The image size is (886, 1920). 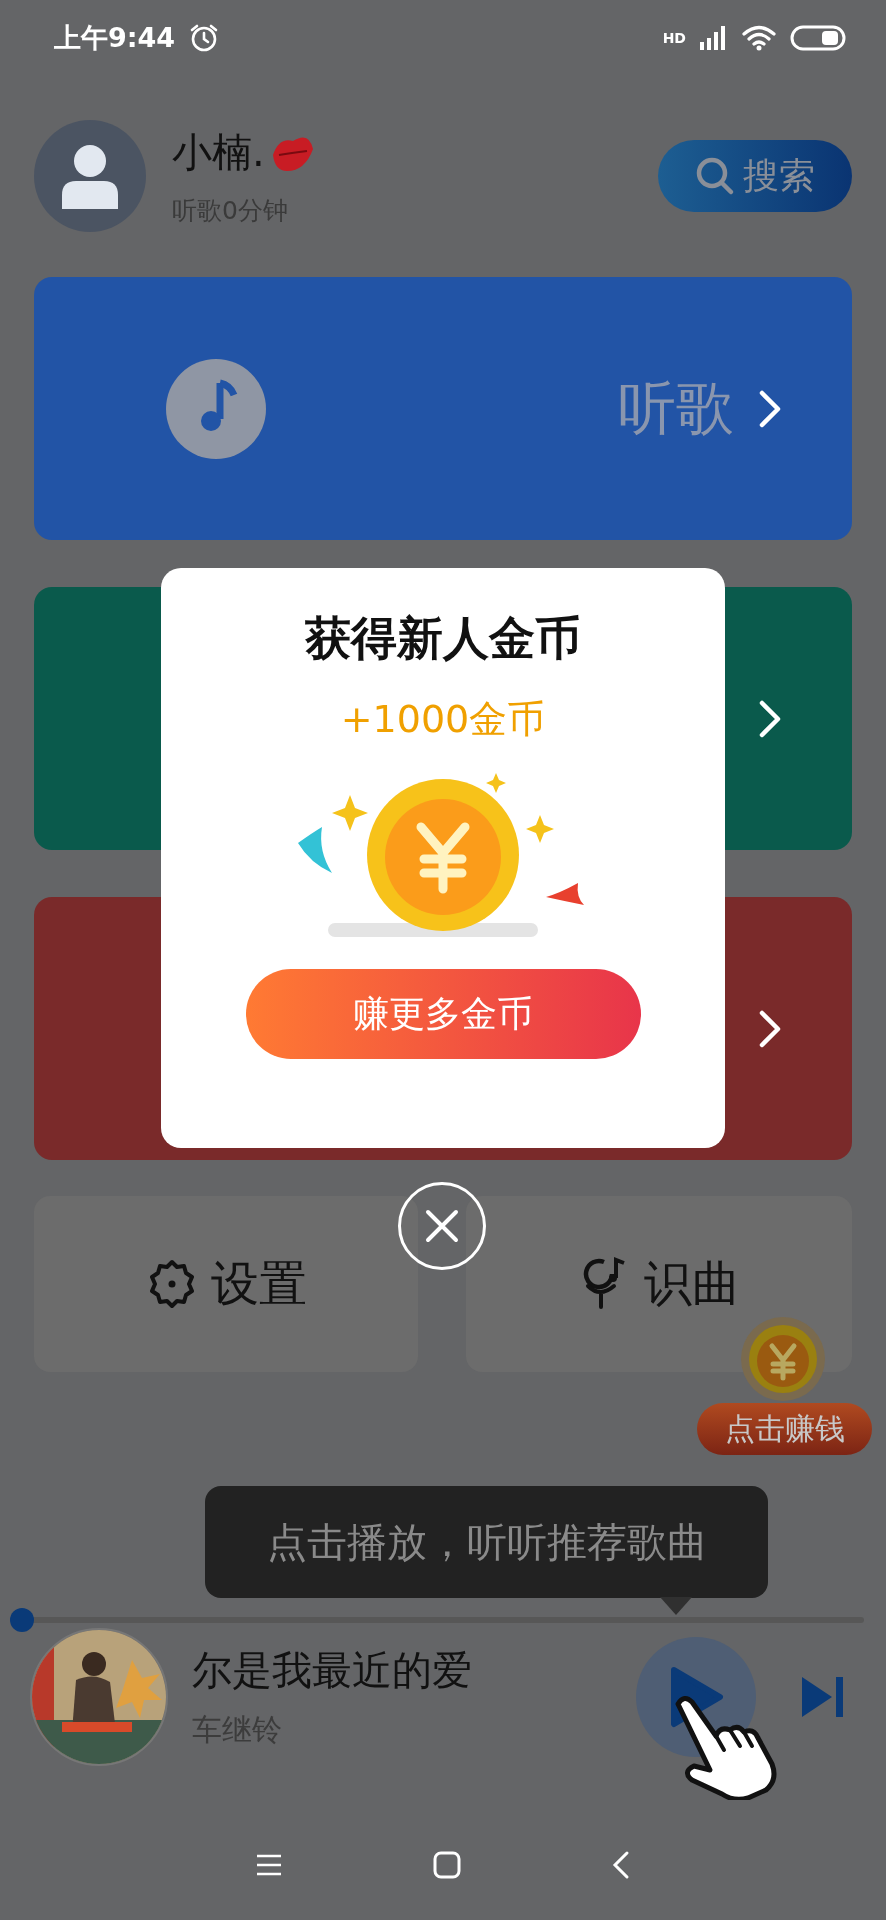 I want to click on alarm-clock-icon, so click(x=204, y=37).